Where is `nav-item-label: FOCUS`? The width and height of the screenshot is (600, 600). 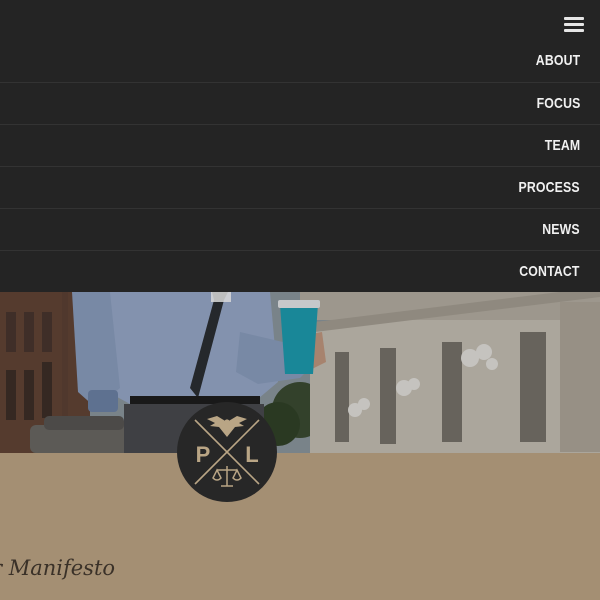 nav-item-label: FOCUS is located at coordinates (558, 103).